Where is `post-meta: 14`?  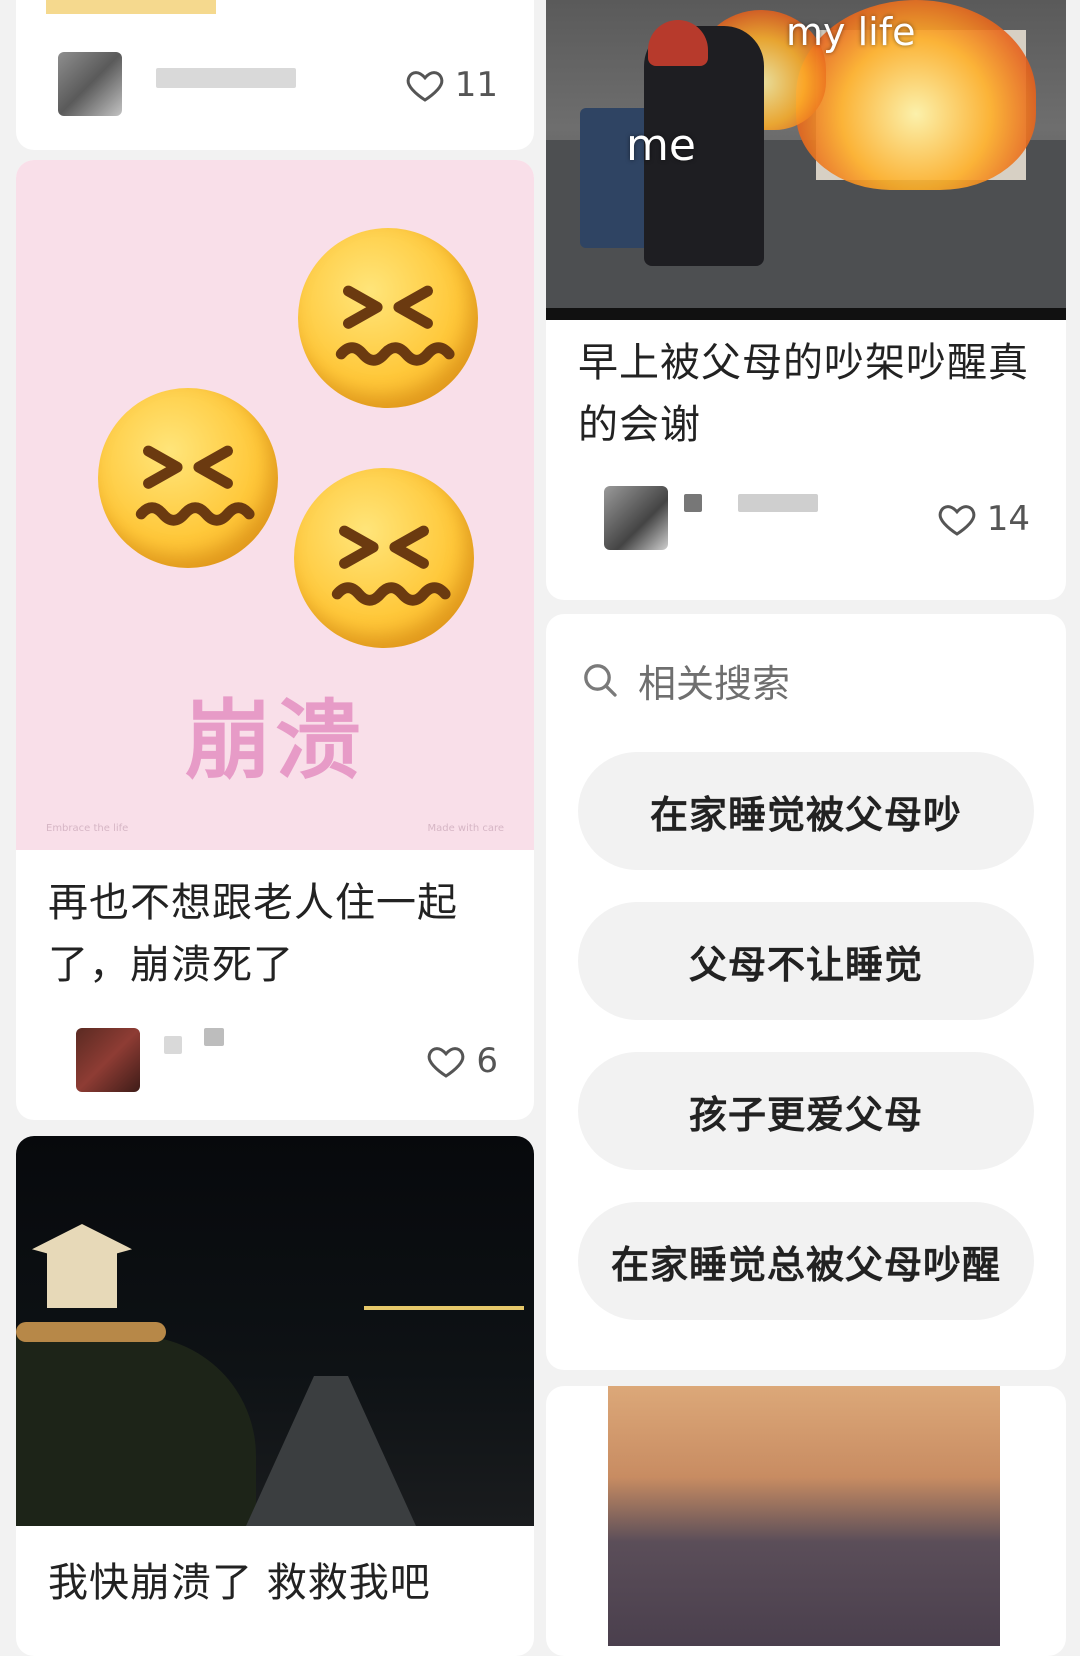 post-meta: 14 is located at coordinates (809, 521).